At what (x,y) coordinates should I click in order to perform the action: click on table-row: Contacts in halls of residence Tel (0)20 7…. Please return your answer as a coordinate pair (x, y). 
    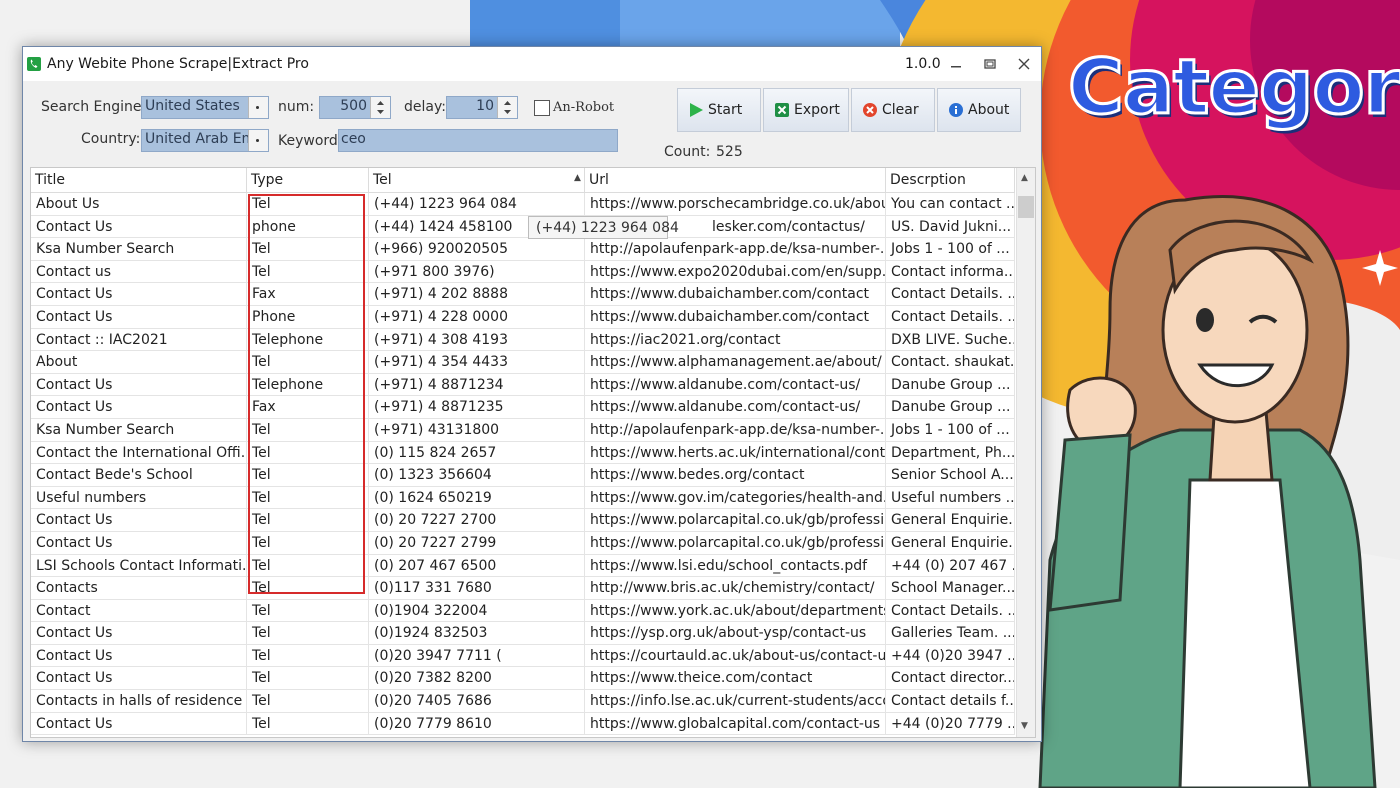
    Looking at the image, I should click on (523, 701).